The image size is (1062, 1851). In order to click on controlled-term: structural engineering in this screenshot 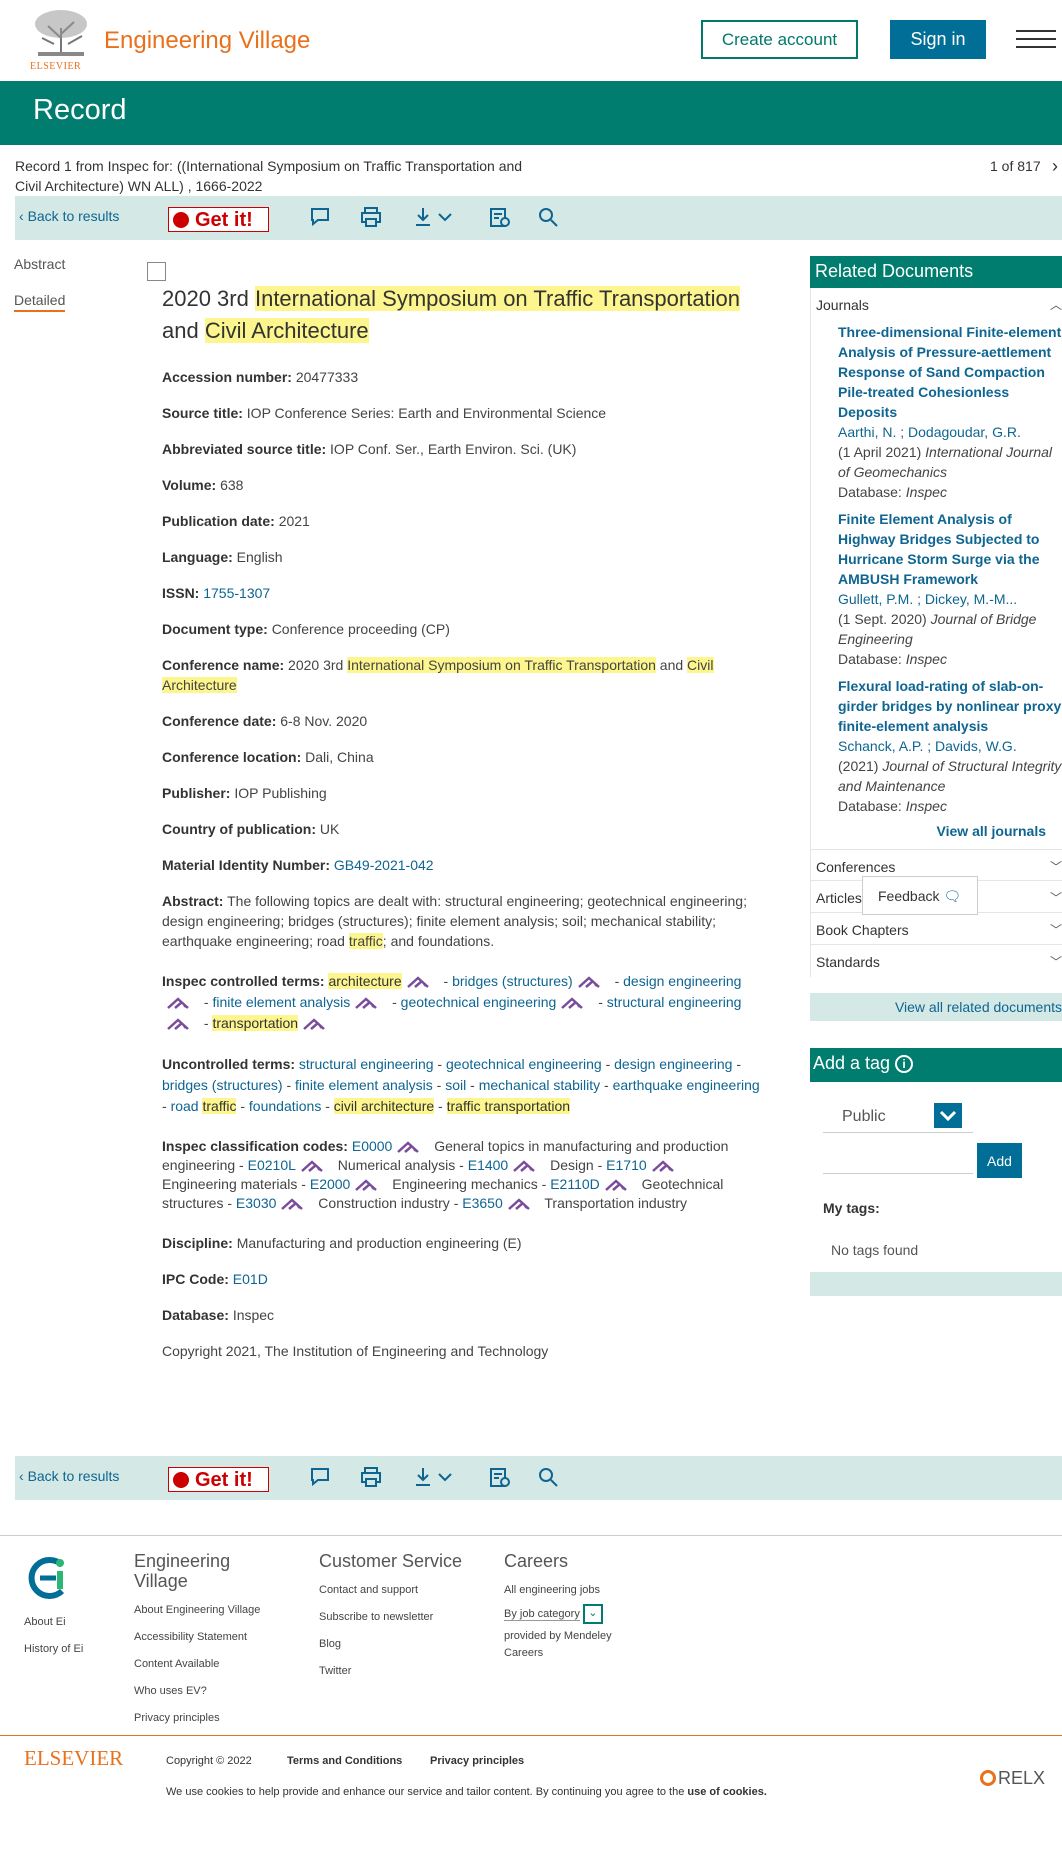, I will do `click(674, 1002)`.